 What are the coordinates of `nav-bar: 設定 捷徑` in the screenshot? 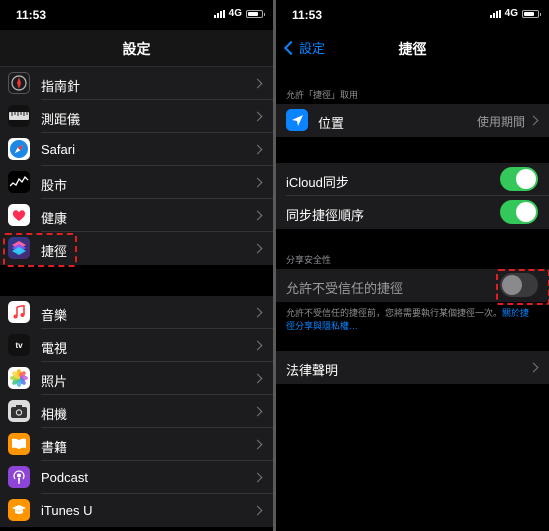 It's located at (412, 48).